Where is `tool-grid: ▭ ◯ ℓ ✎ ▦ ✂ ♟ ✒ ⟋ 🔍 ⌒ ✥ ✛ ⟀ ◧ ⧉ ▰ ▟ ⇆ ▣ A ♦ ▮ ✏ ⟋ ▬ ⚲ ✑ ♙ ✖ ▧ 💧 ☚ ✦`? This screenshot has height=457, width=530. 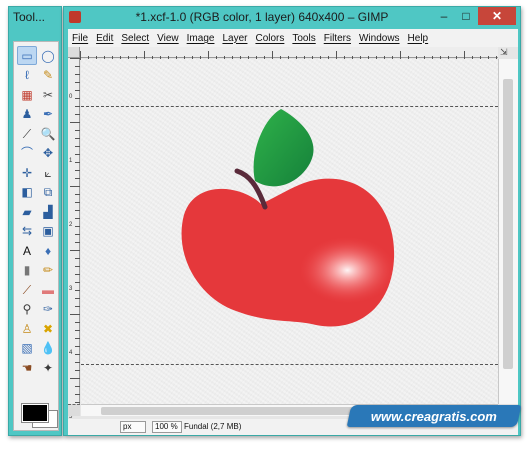 tool-grid: ▭ ◯ ℓ ✎ ▦ ✂ ♟ ✒ ⟋ 🔍 ⌒ ✥ ✛ ⟀ ◧ ⧉ ▰ ▟ ⇆ ▣ A ♦ ▮ ✏ ⟋ ▬ ⚲ ✑ ♙ ✖ ▧ 💧 ☚ ✦ is located at coordinates (37, 212).